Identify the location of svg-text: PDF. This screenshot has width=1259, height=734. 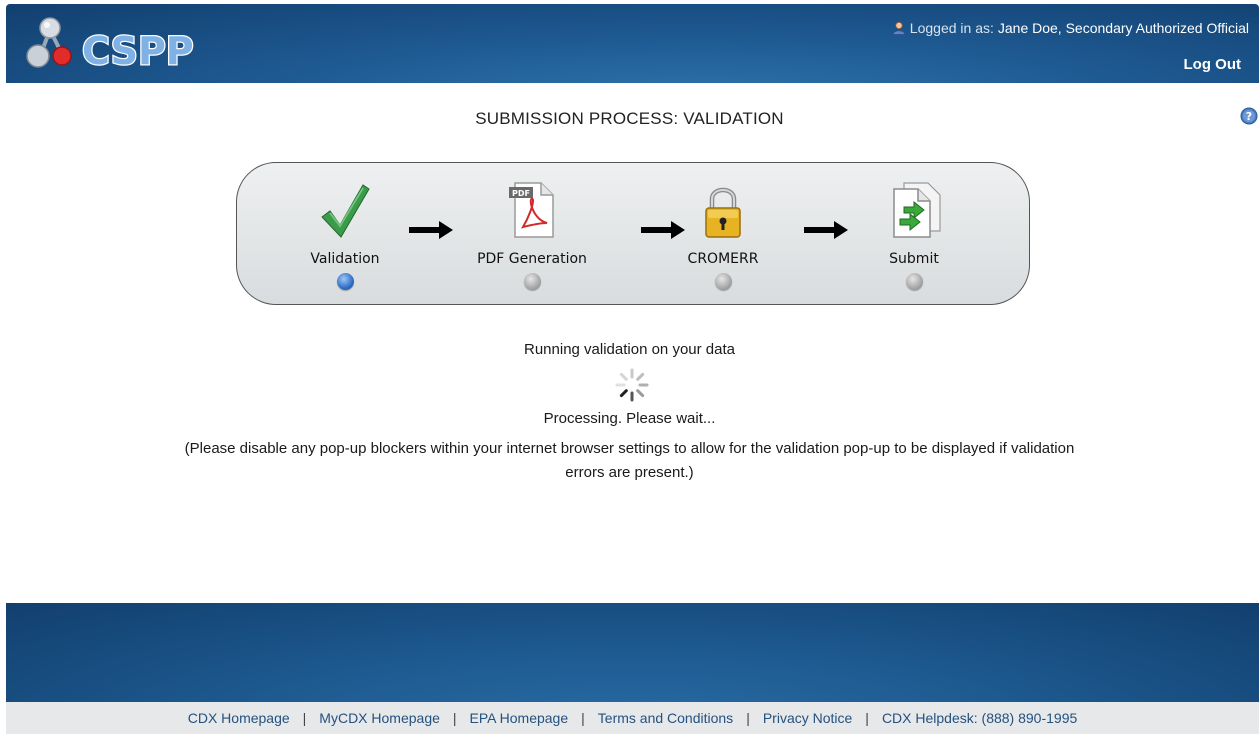
(521, 193).